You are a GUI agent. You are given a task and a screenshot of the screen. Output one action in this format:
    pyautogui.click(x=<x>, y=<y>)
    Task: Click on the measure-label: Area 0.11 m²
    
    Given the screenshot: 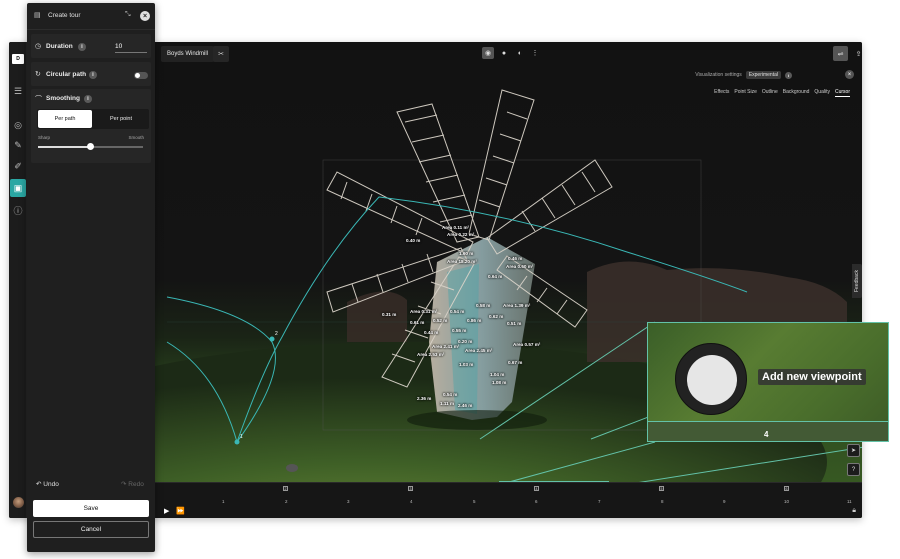 What is the action you would take?
    pyautogui.click(x=456, y=227)
    